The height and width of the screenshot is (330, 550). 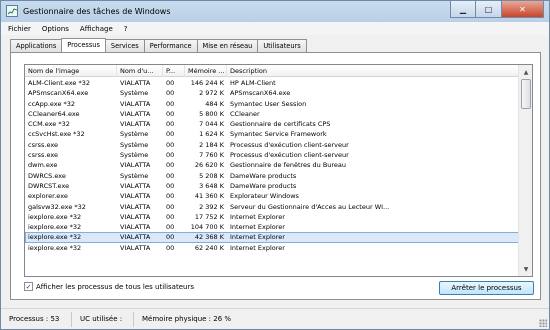 What do you see at coordinates (43, 155) in the screenshot?
I see `cell-image-name: csrss.exe` at bounding box center [43, 155].